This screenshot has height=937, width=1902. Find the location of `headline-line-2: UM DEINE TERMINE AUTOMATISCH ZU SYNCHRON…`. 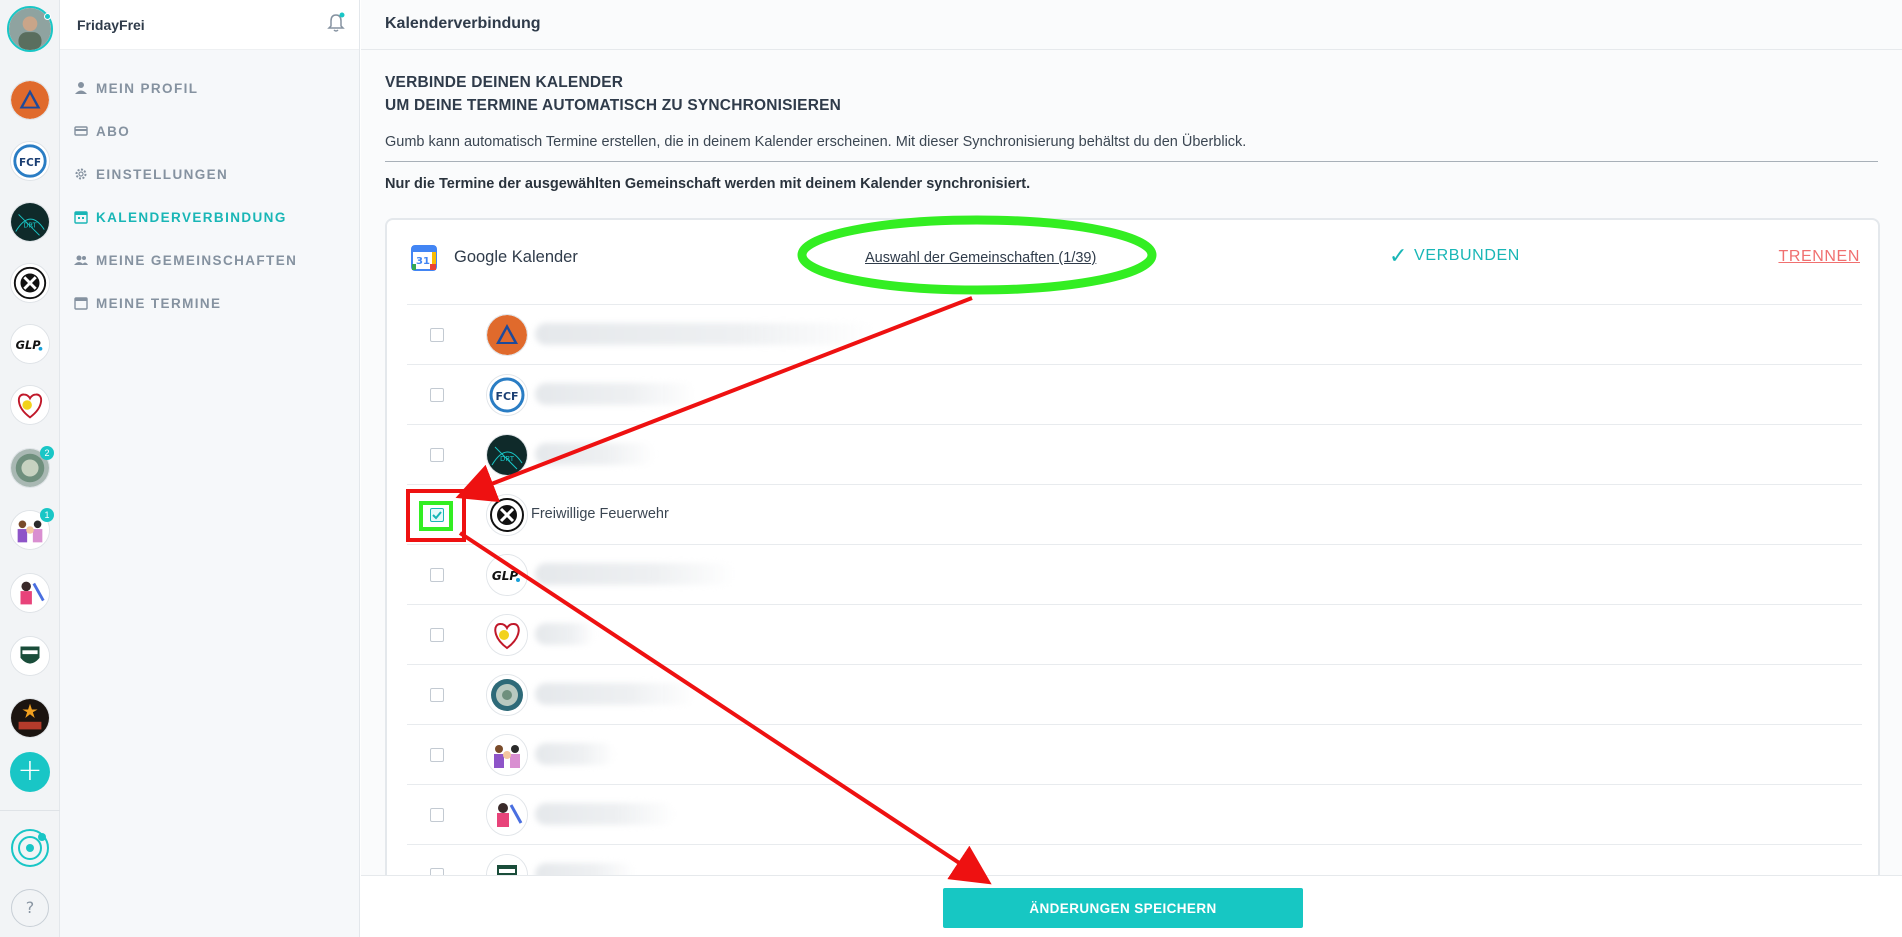

headline-line-2: UM DEINE TERMINE AUTOMATISCH ZU SYNCHRON… is located at coordinates (613, 105).